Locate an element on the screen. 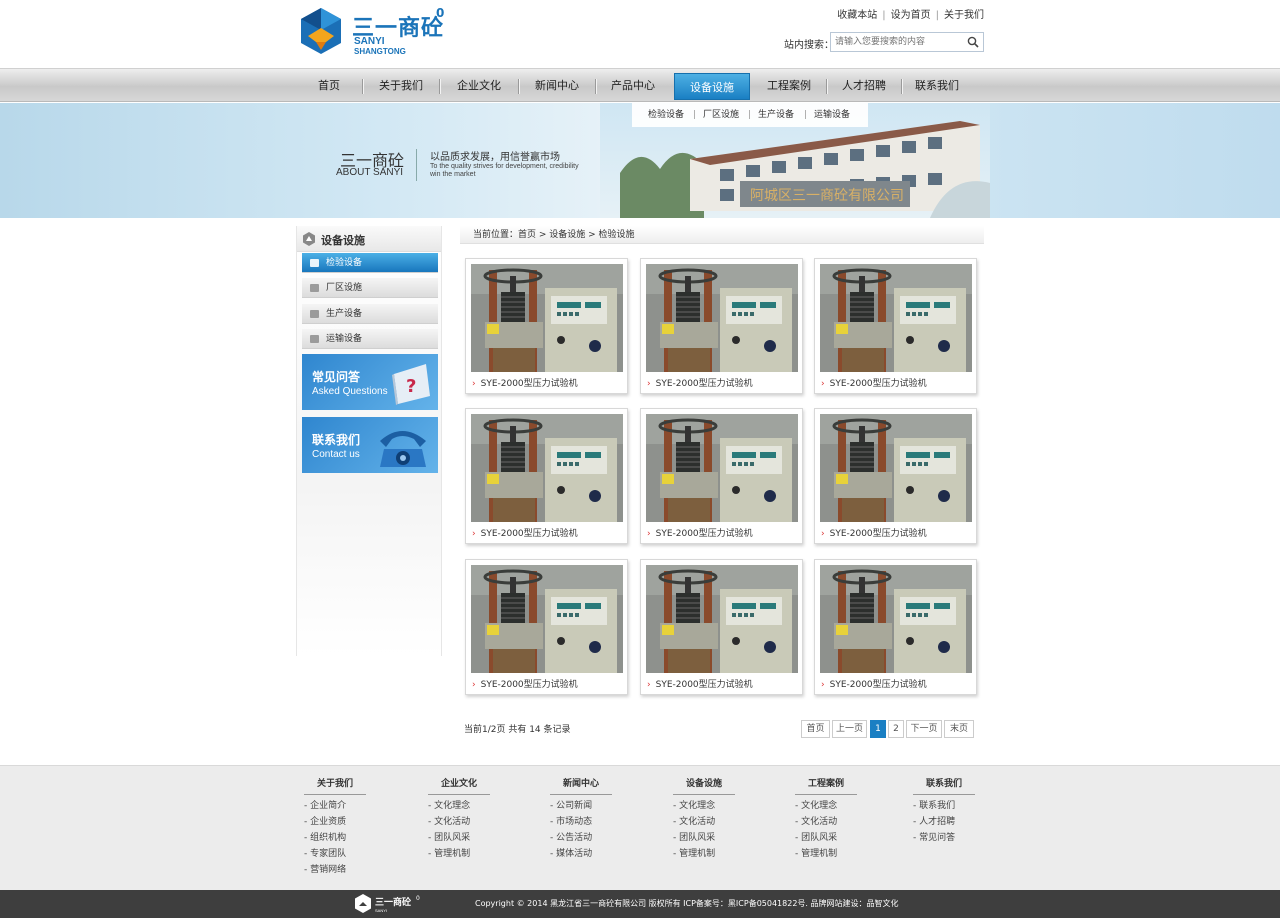 The height and width of the screenshot is (918, 1280). nav-contact: 联系我们 is located at coordinates (937, 86).